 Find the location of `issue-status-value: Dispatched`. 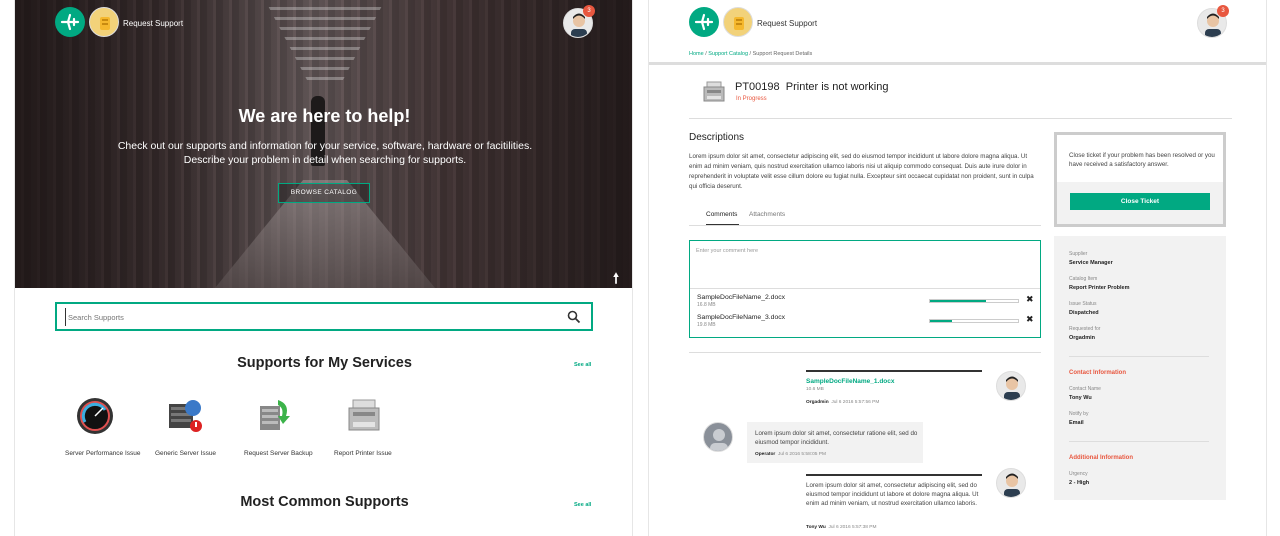

issue-status-value: Dispatched is located at coordinates (1084, 313).